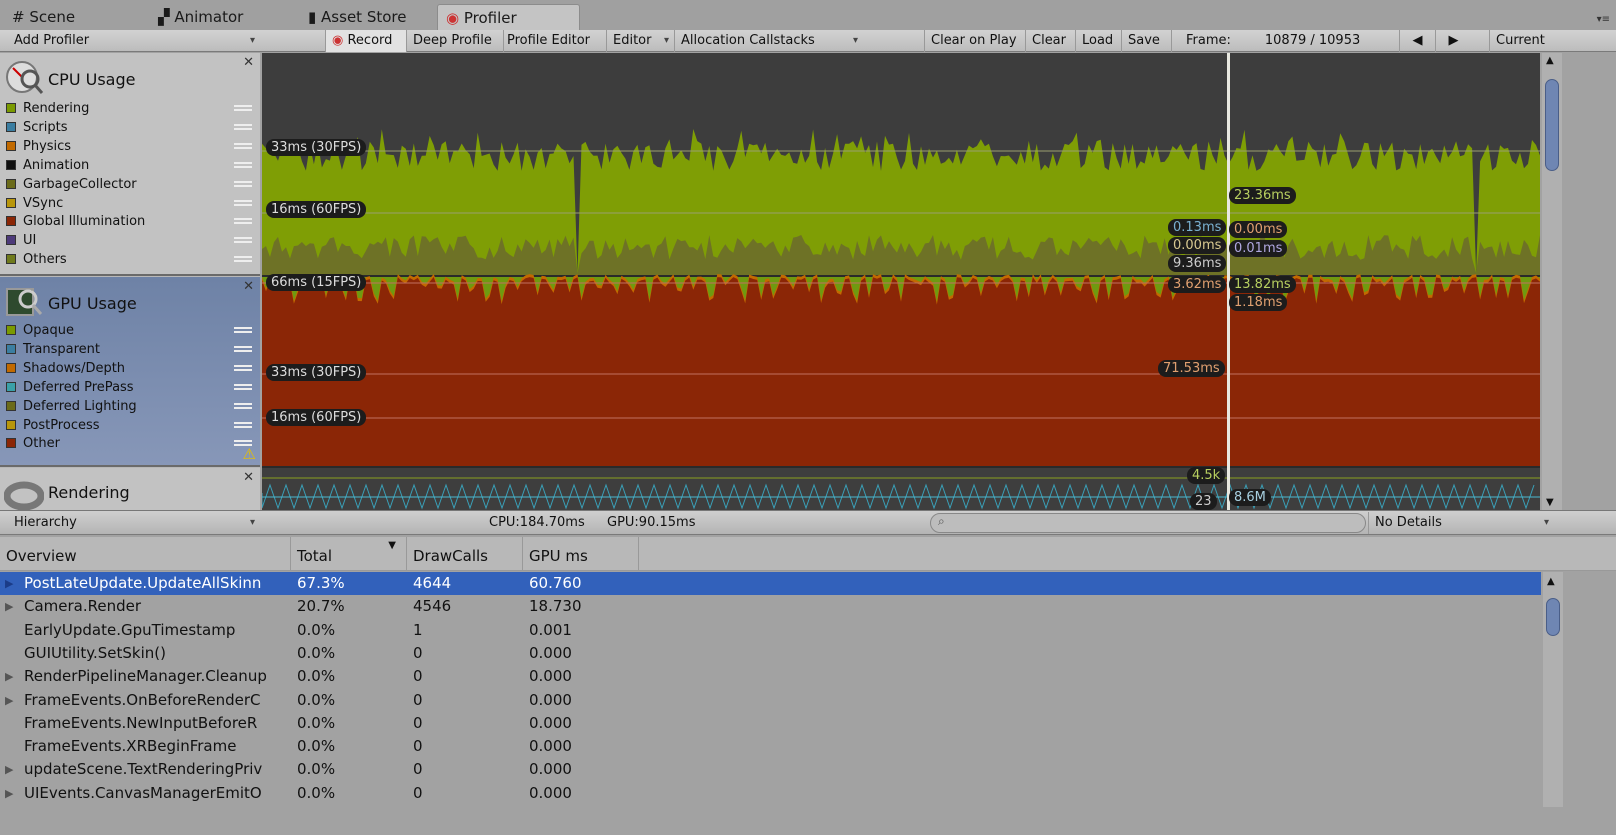  What do you see at coordinates (353, 17) in the screenshot?
I see `tab-asset-store: ▮ Asset Store` at bounding box center [353, 17].